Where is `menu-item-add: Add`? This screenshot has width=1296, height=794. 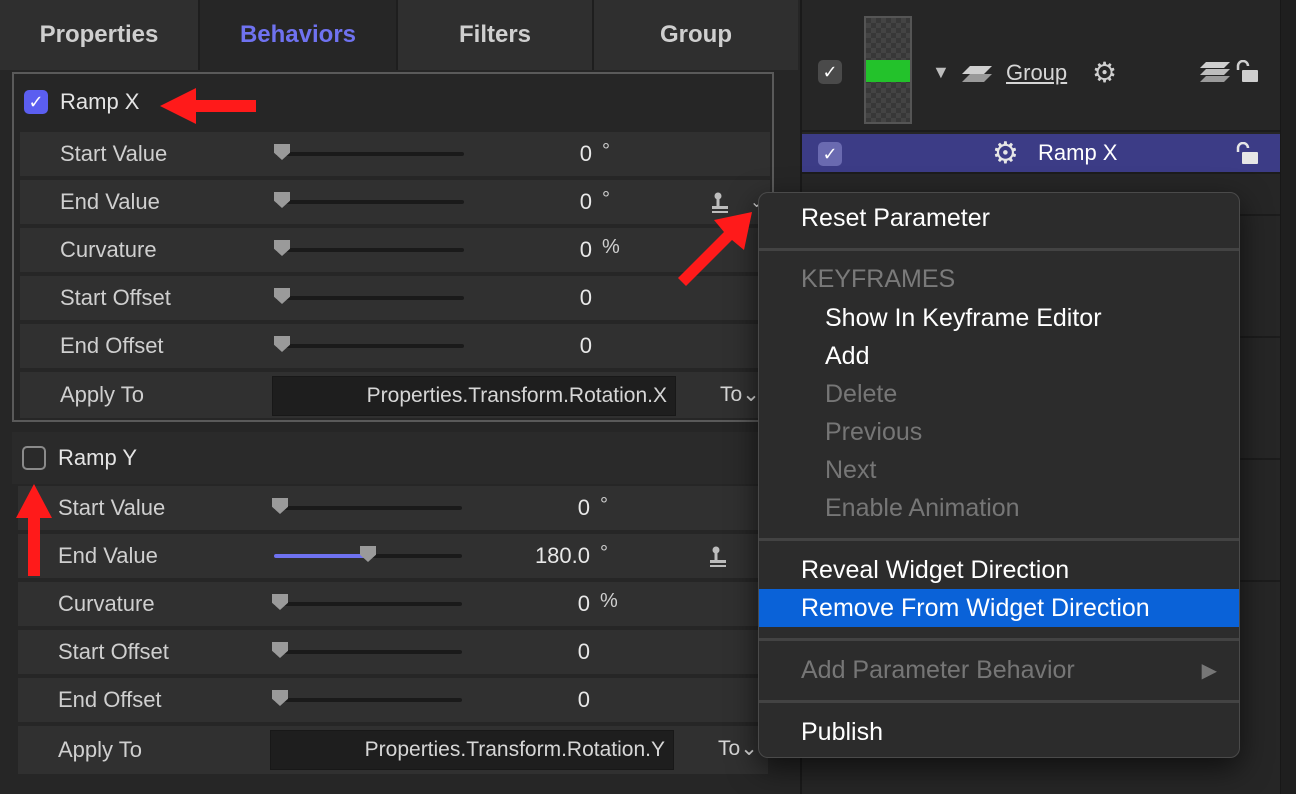 menu-item-add: Add is located at coordinates (999, 356).